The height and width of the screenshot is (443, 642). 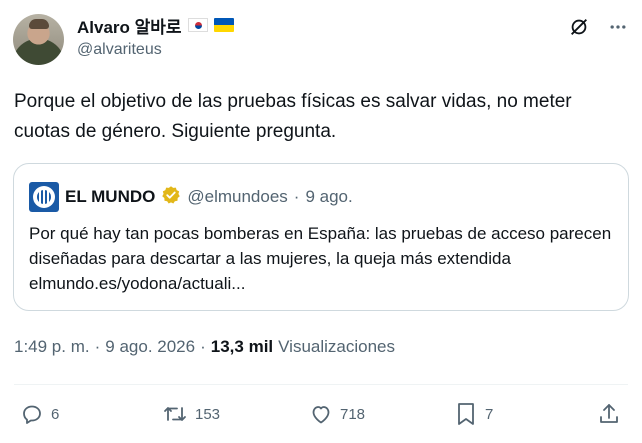 I want to click on action-bar: 6 153 718 7, so click(x=322, y=414).